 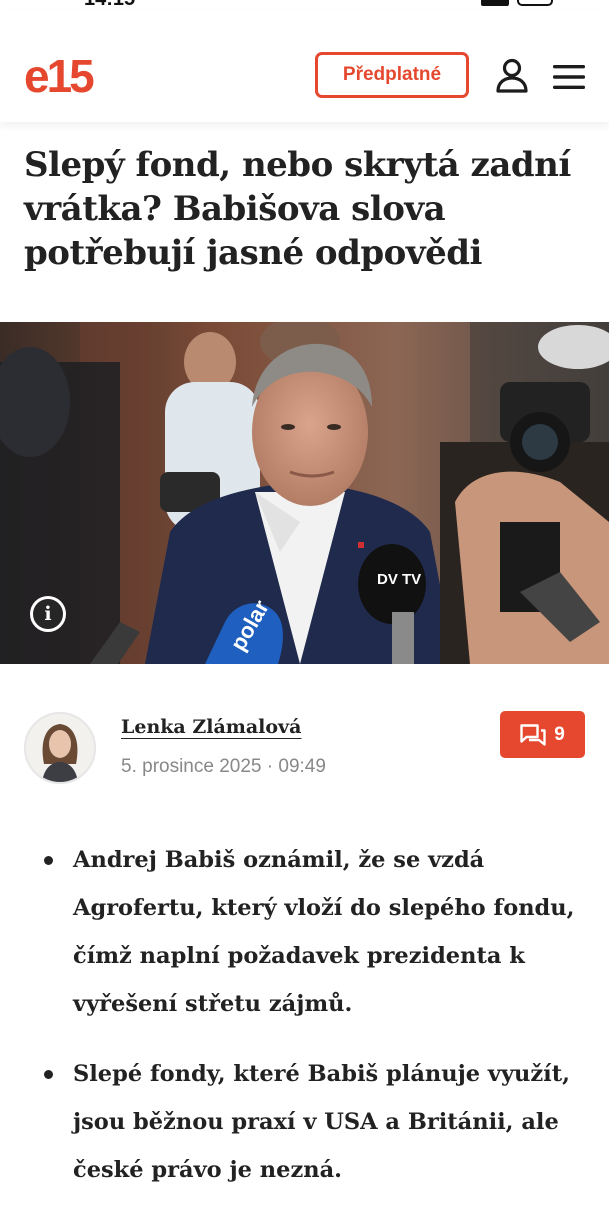 I want to click on article-date: 5. prosince 2025 · 09:49, so click(x=223, y=766).